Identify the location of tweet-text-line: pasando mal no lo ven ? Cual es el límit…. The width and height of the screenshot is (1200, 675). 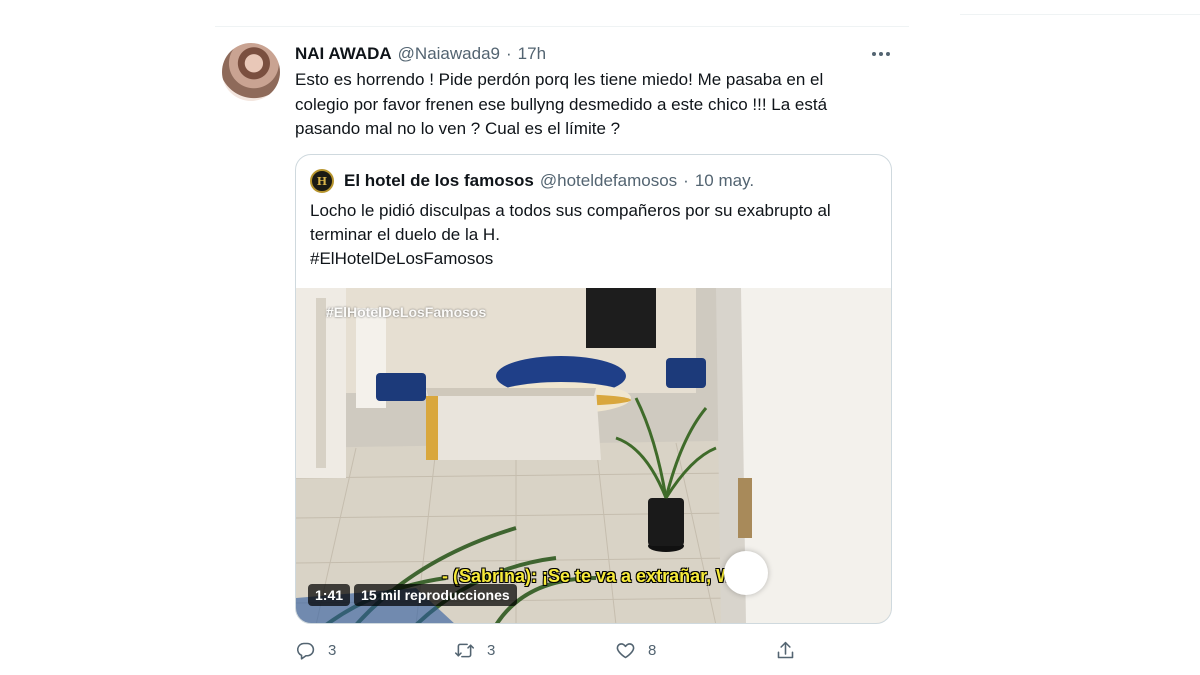
(458, 128).